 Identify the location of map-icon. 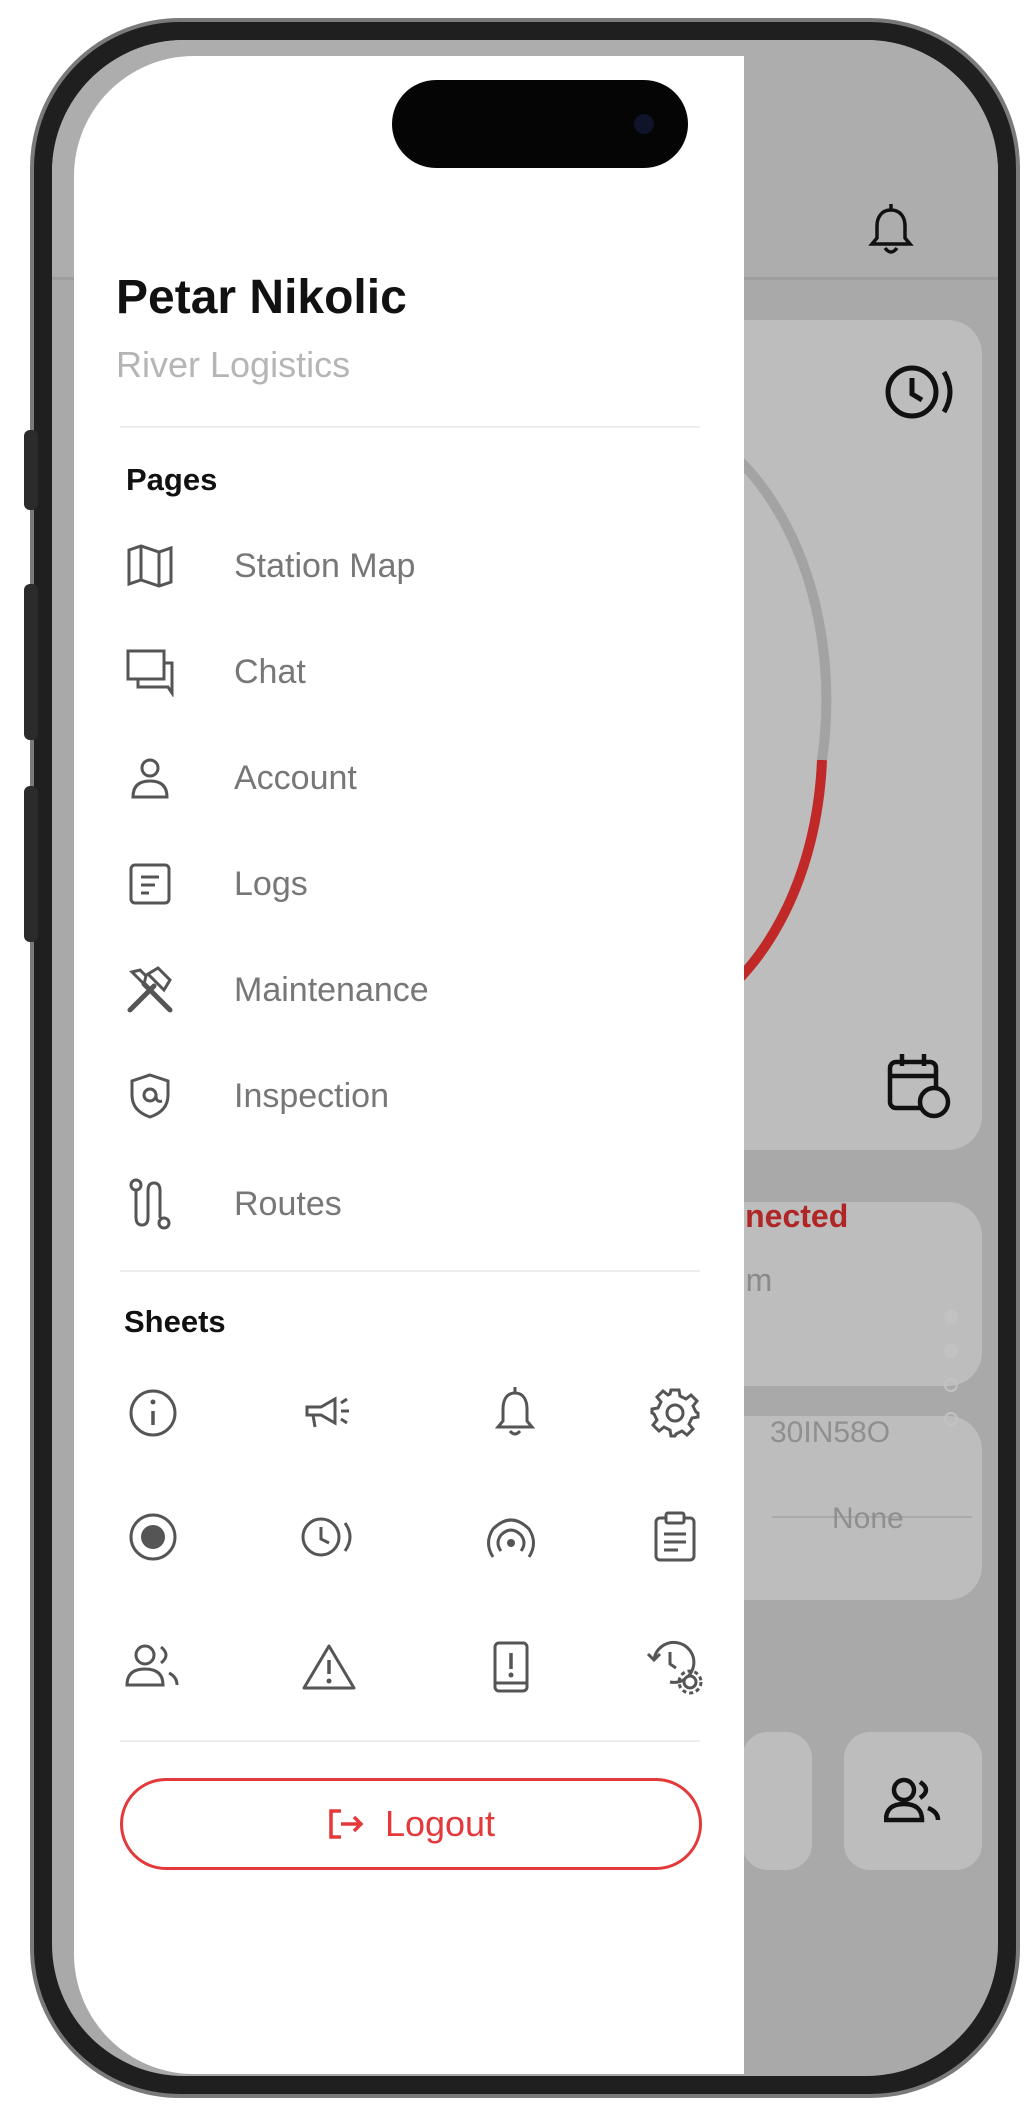
(150, 566).